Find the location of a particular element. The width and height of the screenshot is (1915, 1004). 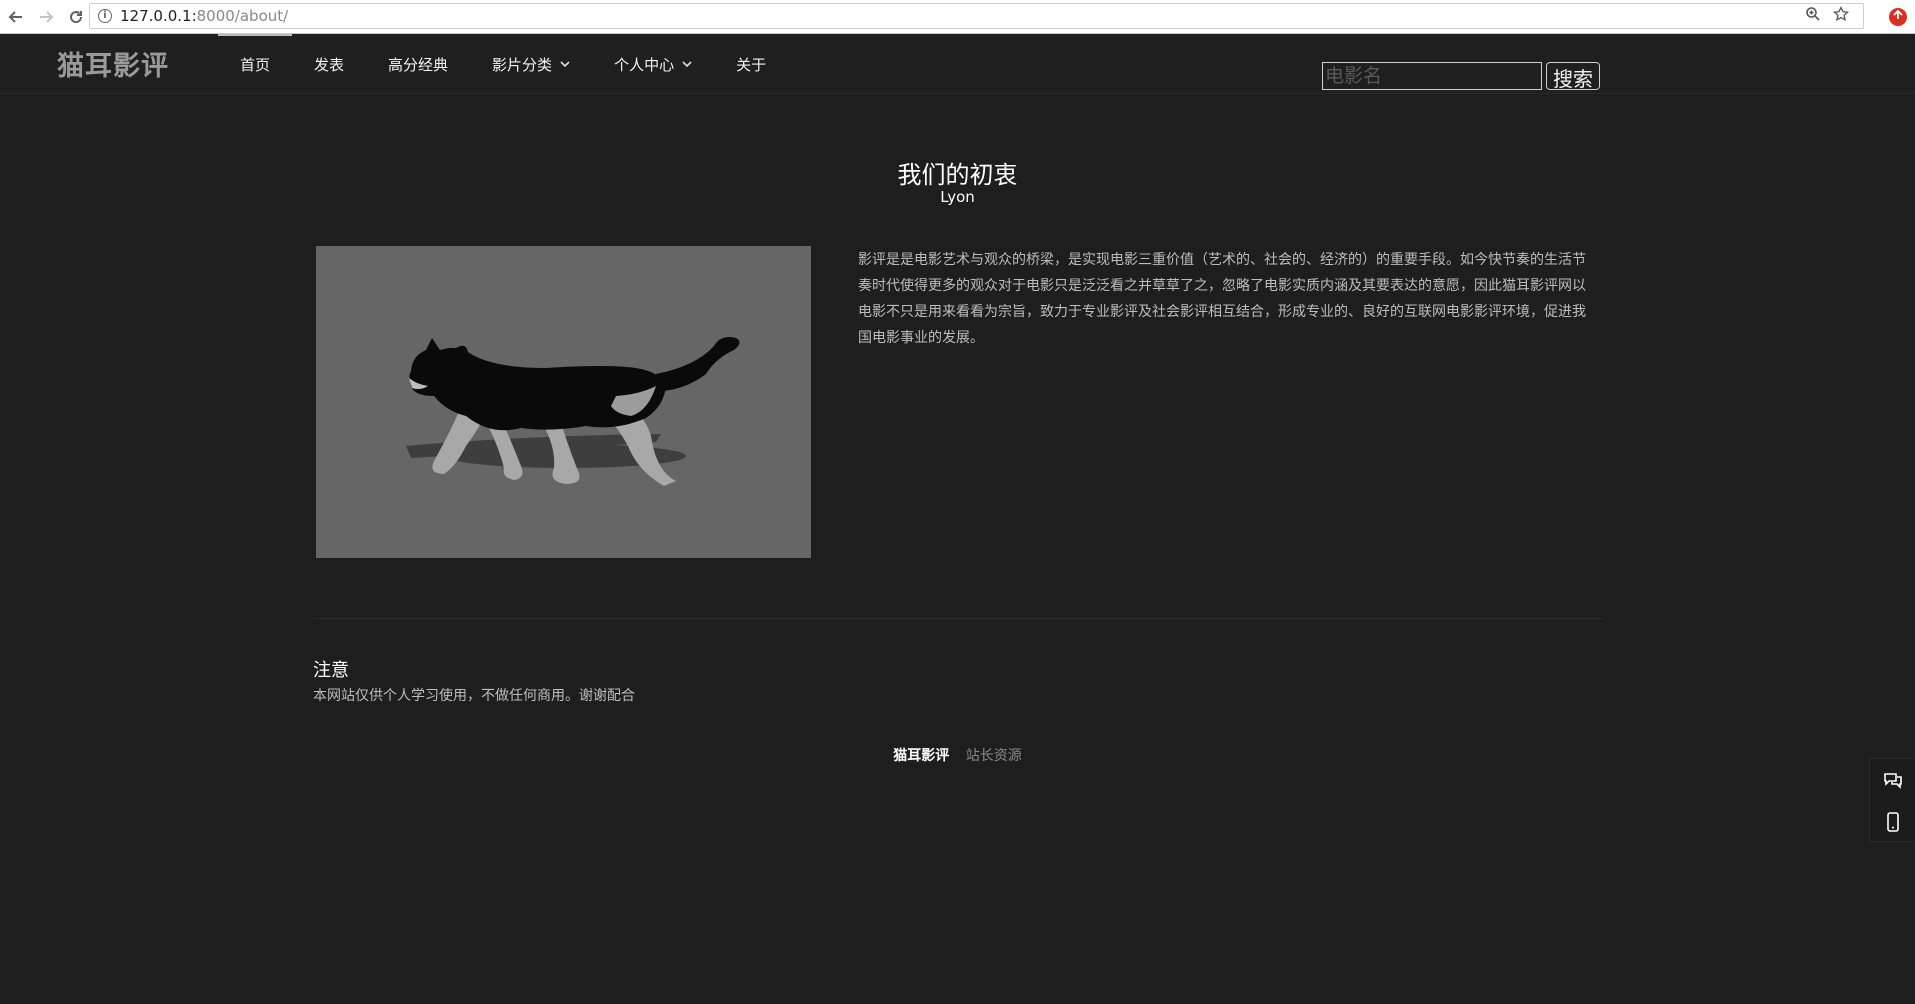

forward-button is located at coordinates (46, 17).